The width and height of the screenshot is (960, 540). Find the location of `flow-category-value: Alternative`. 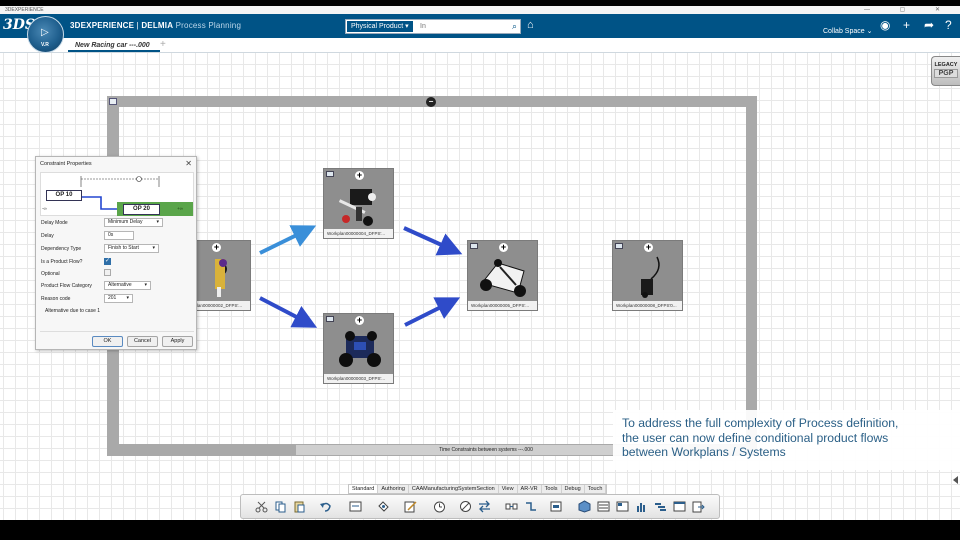

flow-category-value: Alternative is located at coordinates (120, 285).